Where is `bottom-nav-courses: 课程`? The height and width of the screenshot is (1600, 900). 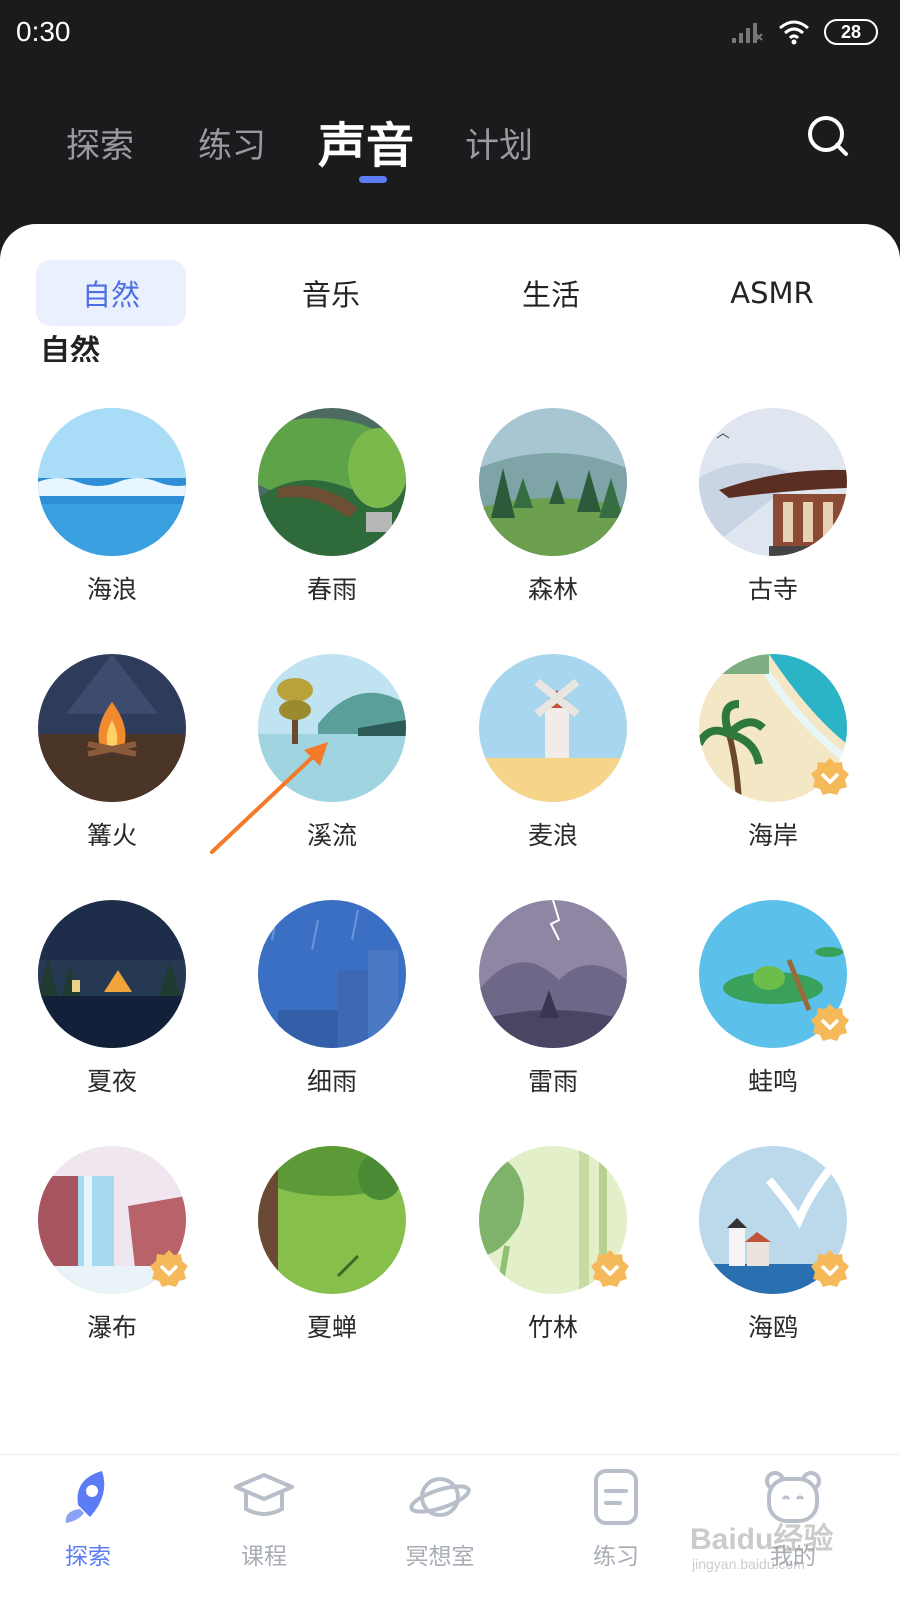
bottom-nav-courses: 课程 is located at coordinates (264, 1518).